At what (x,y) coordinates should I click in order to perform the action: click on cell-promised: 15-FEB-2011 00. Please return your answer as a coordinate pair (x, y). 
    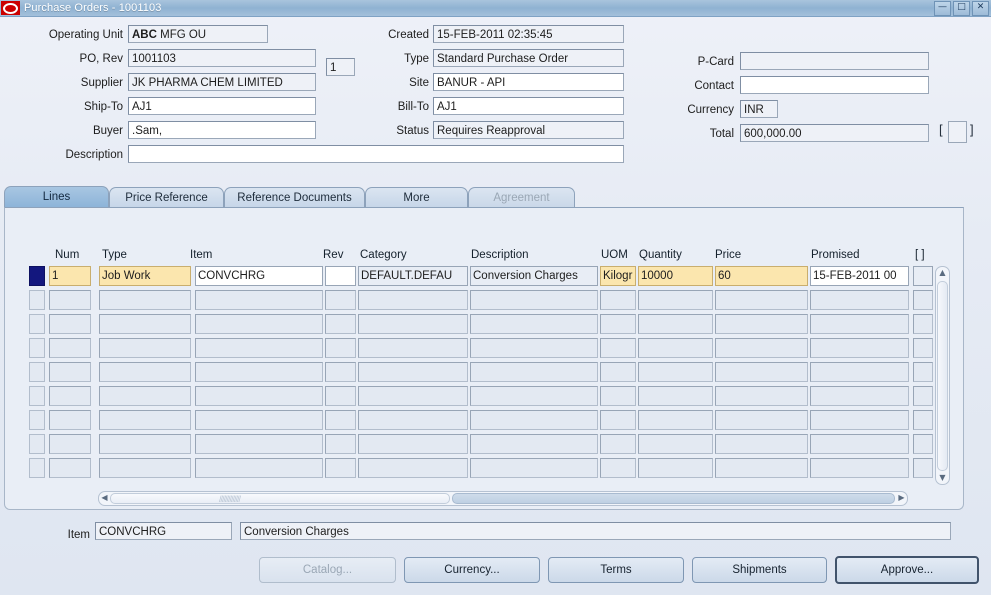
    Looking at the image, I should click on (859, 276).